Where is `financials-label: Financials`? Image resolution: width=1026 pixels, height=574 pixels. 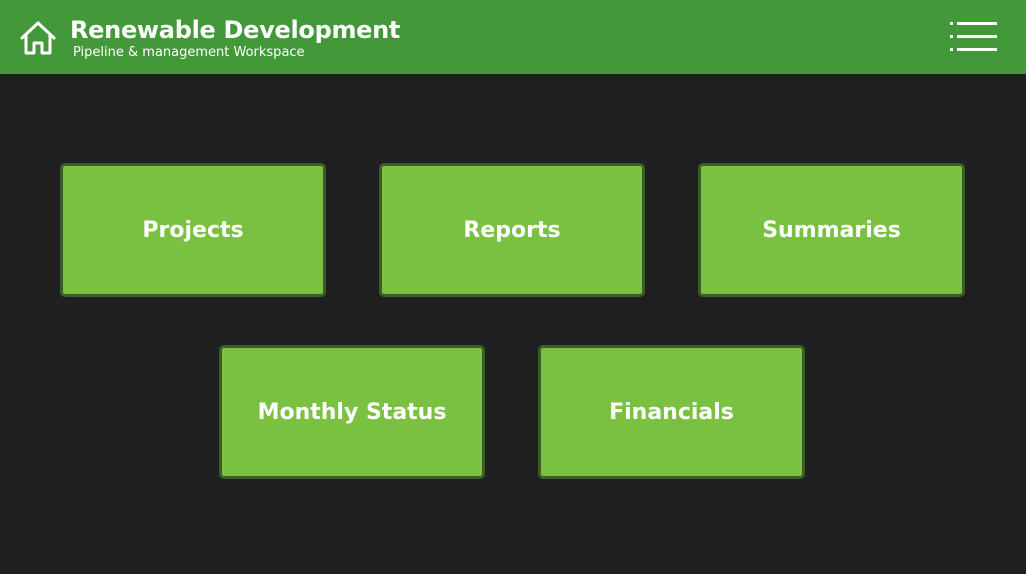
financials-label: Financials is located at coordinates (671, 412).